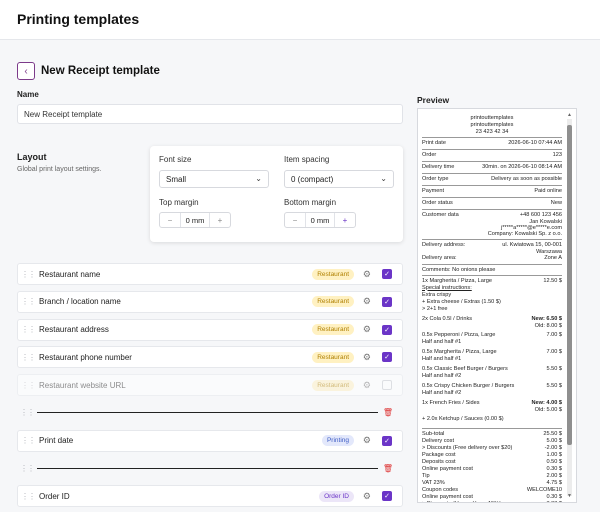  What do you see at coordinates (569, 496) in the screenshot?
I see `scroll-down-icon: ▼` at bounding box center [569, 496].